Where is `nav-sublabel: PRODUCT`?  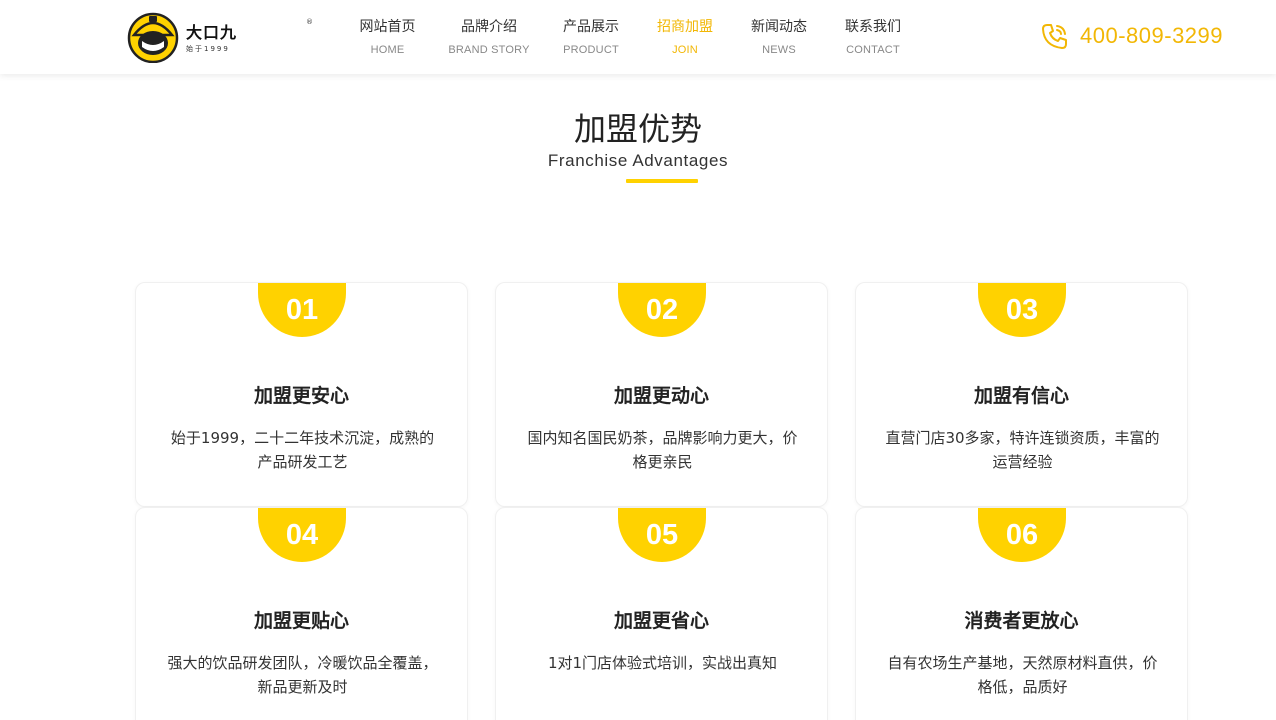
nav-sublabel: PRODUCT is located at coordinates (591, 50).